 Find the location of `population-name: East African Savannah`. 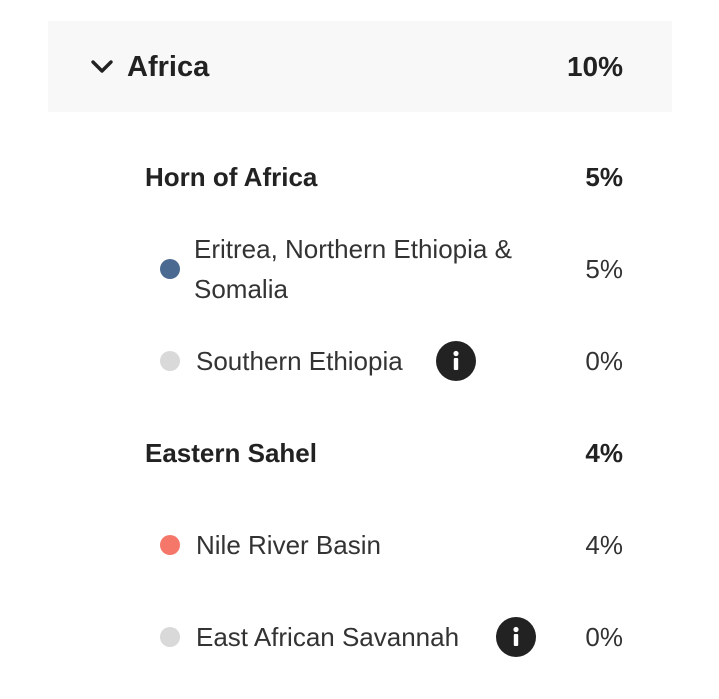

population-name: East African Savannah is located at coordinates (328, 637).